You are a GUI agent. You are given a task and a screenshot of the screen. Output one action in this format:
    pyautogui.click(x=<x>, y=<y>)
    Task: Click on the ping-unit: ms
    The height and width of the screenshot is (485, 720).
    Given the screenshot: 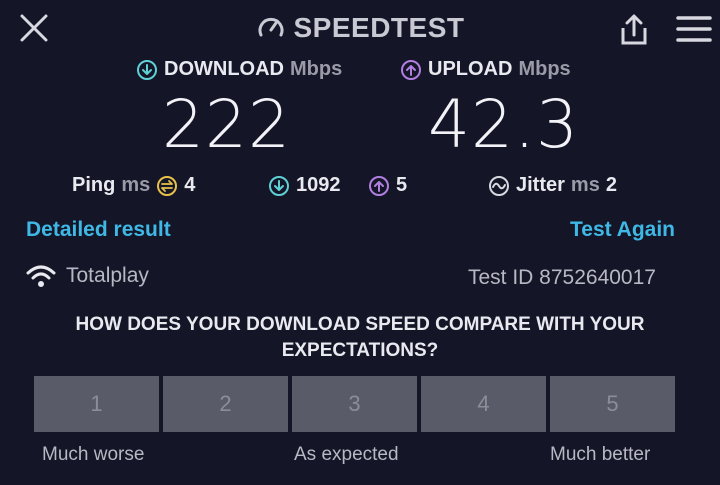 What is the action you would take?
    pyautogui.click(x=136, y=185)
    